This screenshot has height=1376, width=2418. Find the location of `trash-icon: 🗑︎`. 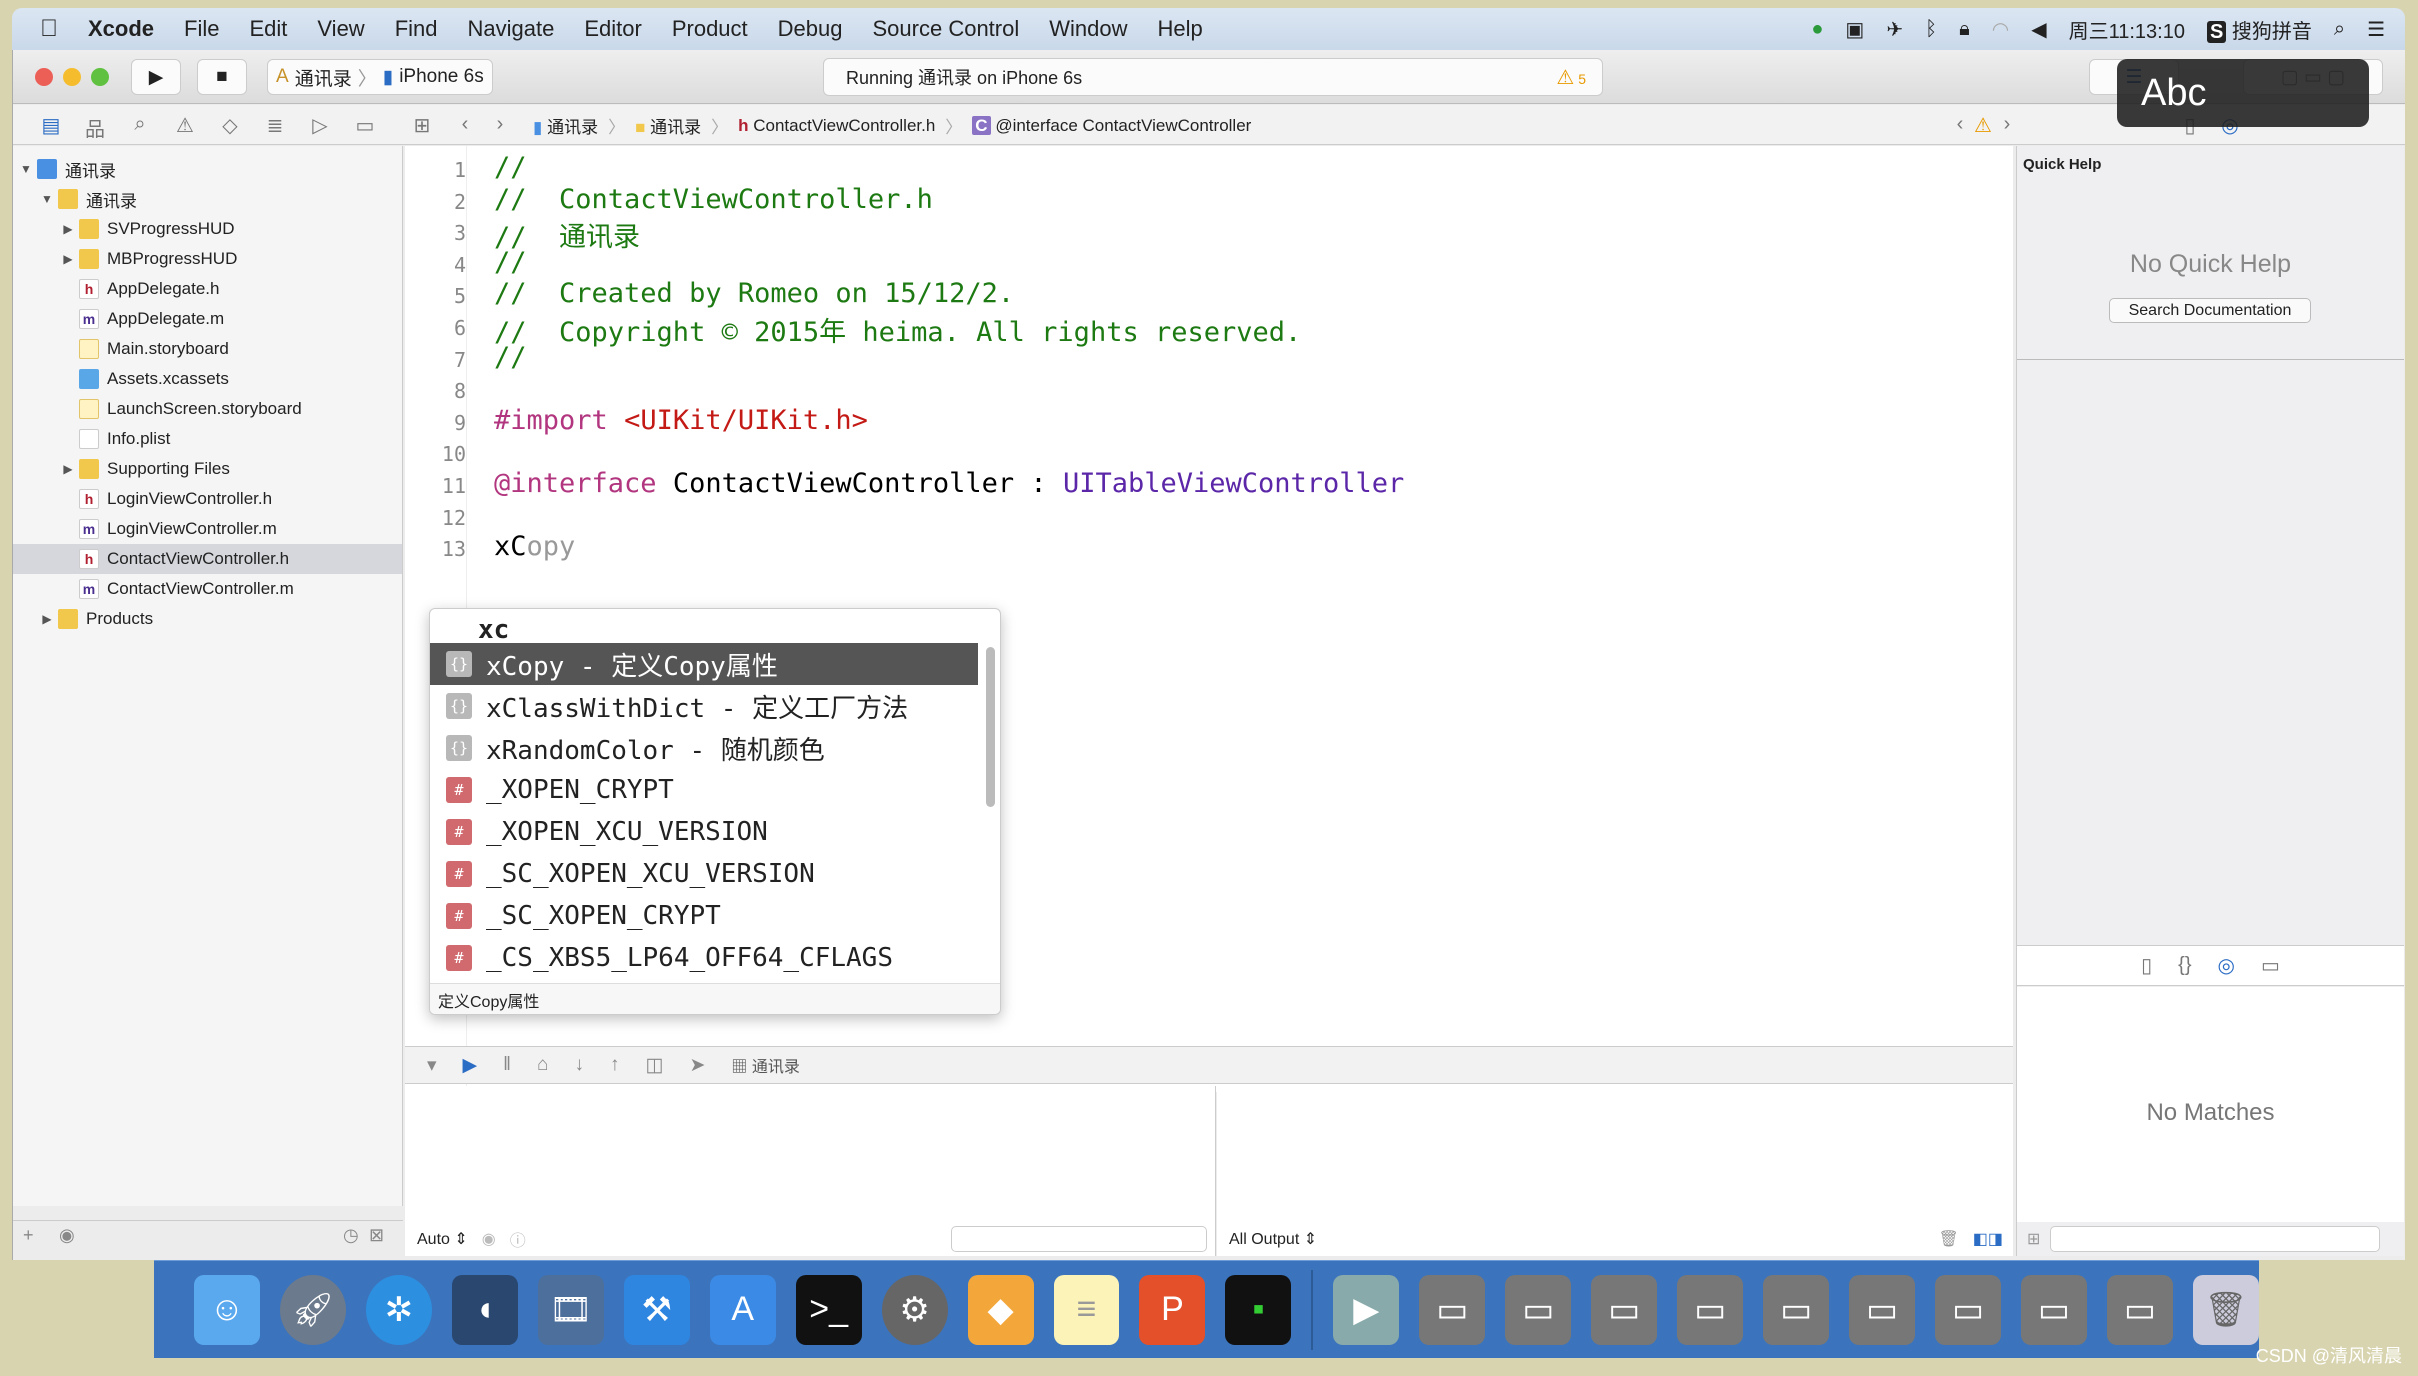

trash-icon: 🗑︎ is located at coordinates (2225, 1309).